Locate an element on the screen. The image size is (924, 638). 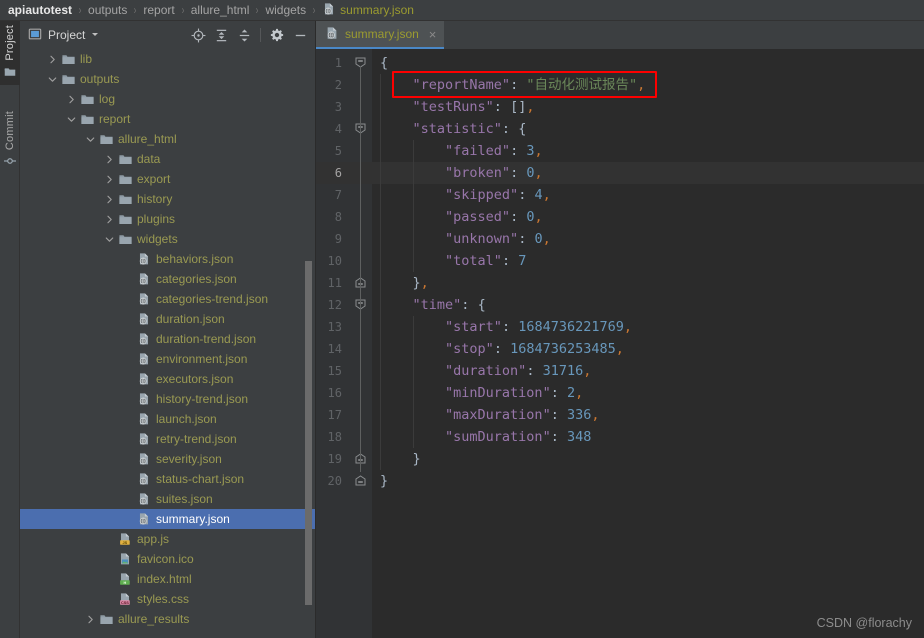
tree-folder-row: report is located at coordinates (167, 119).